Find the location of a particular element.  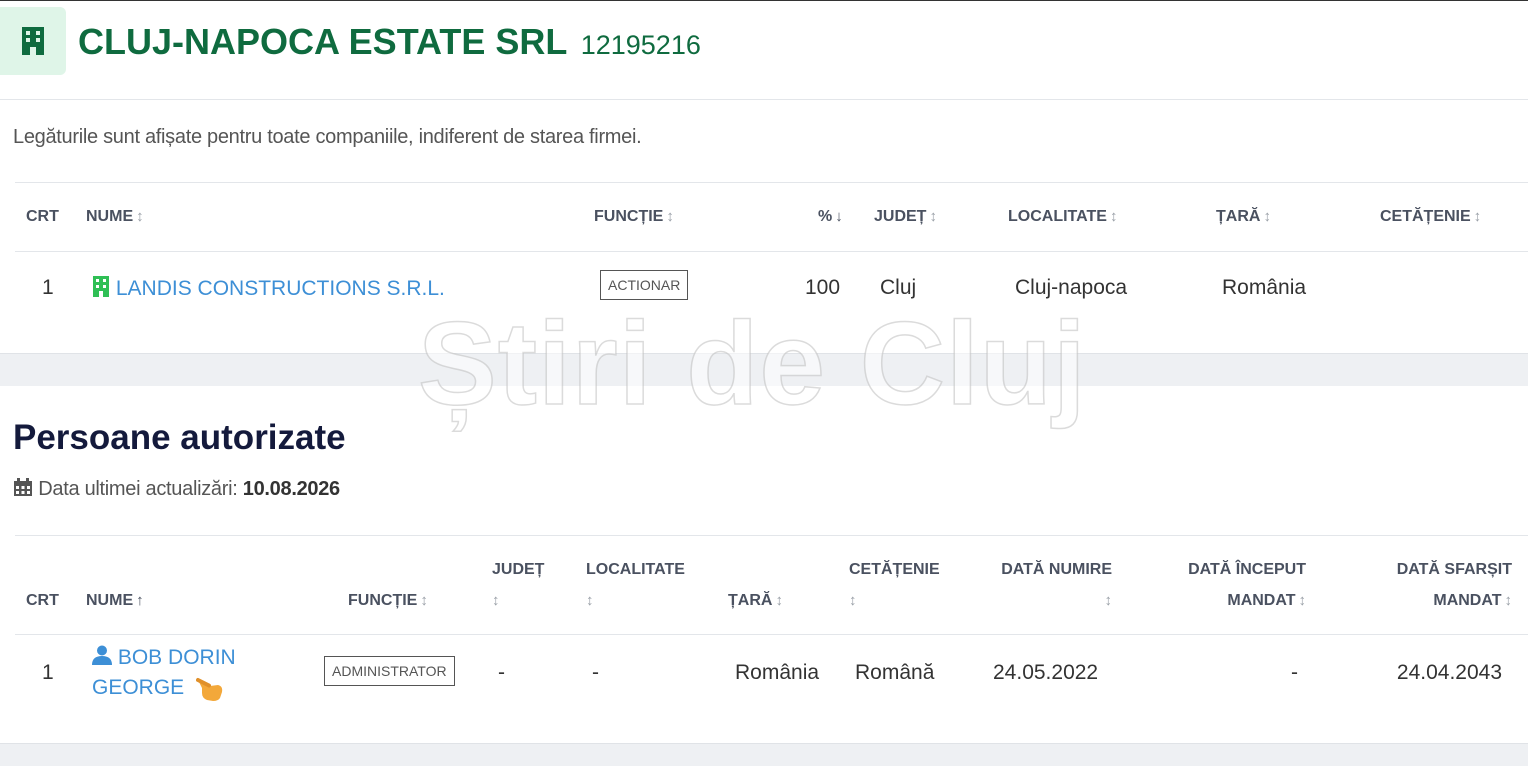

person-name-line2: GEORGE is located at coordinates (138, 687).